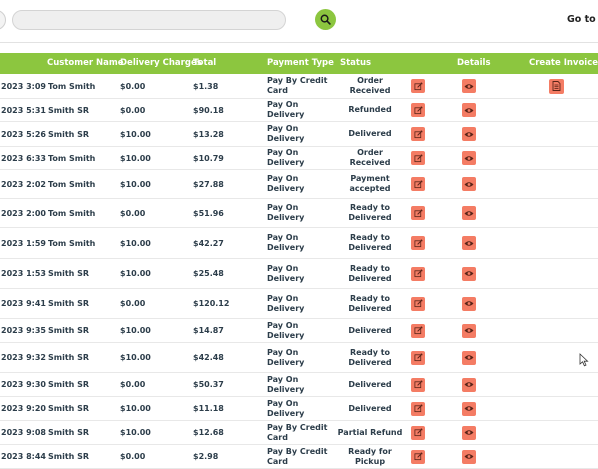  I want to click on order-date: 2023 3:09, so click(23, 86).